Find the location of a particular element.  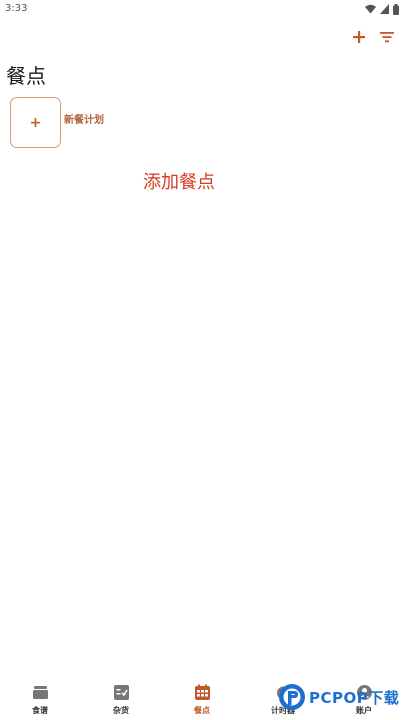

add-meal-plan-button: + is located at coordinates (35, 122).